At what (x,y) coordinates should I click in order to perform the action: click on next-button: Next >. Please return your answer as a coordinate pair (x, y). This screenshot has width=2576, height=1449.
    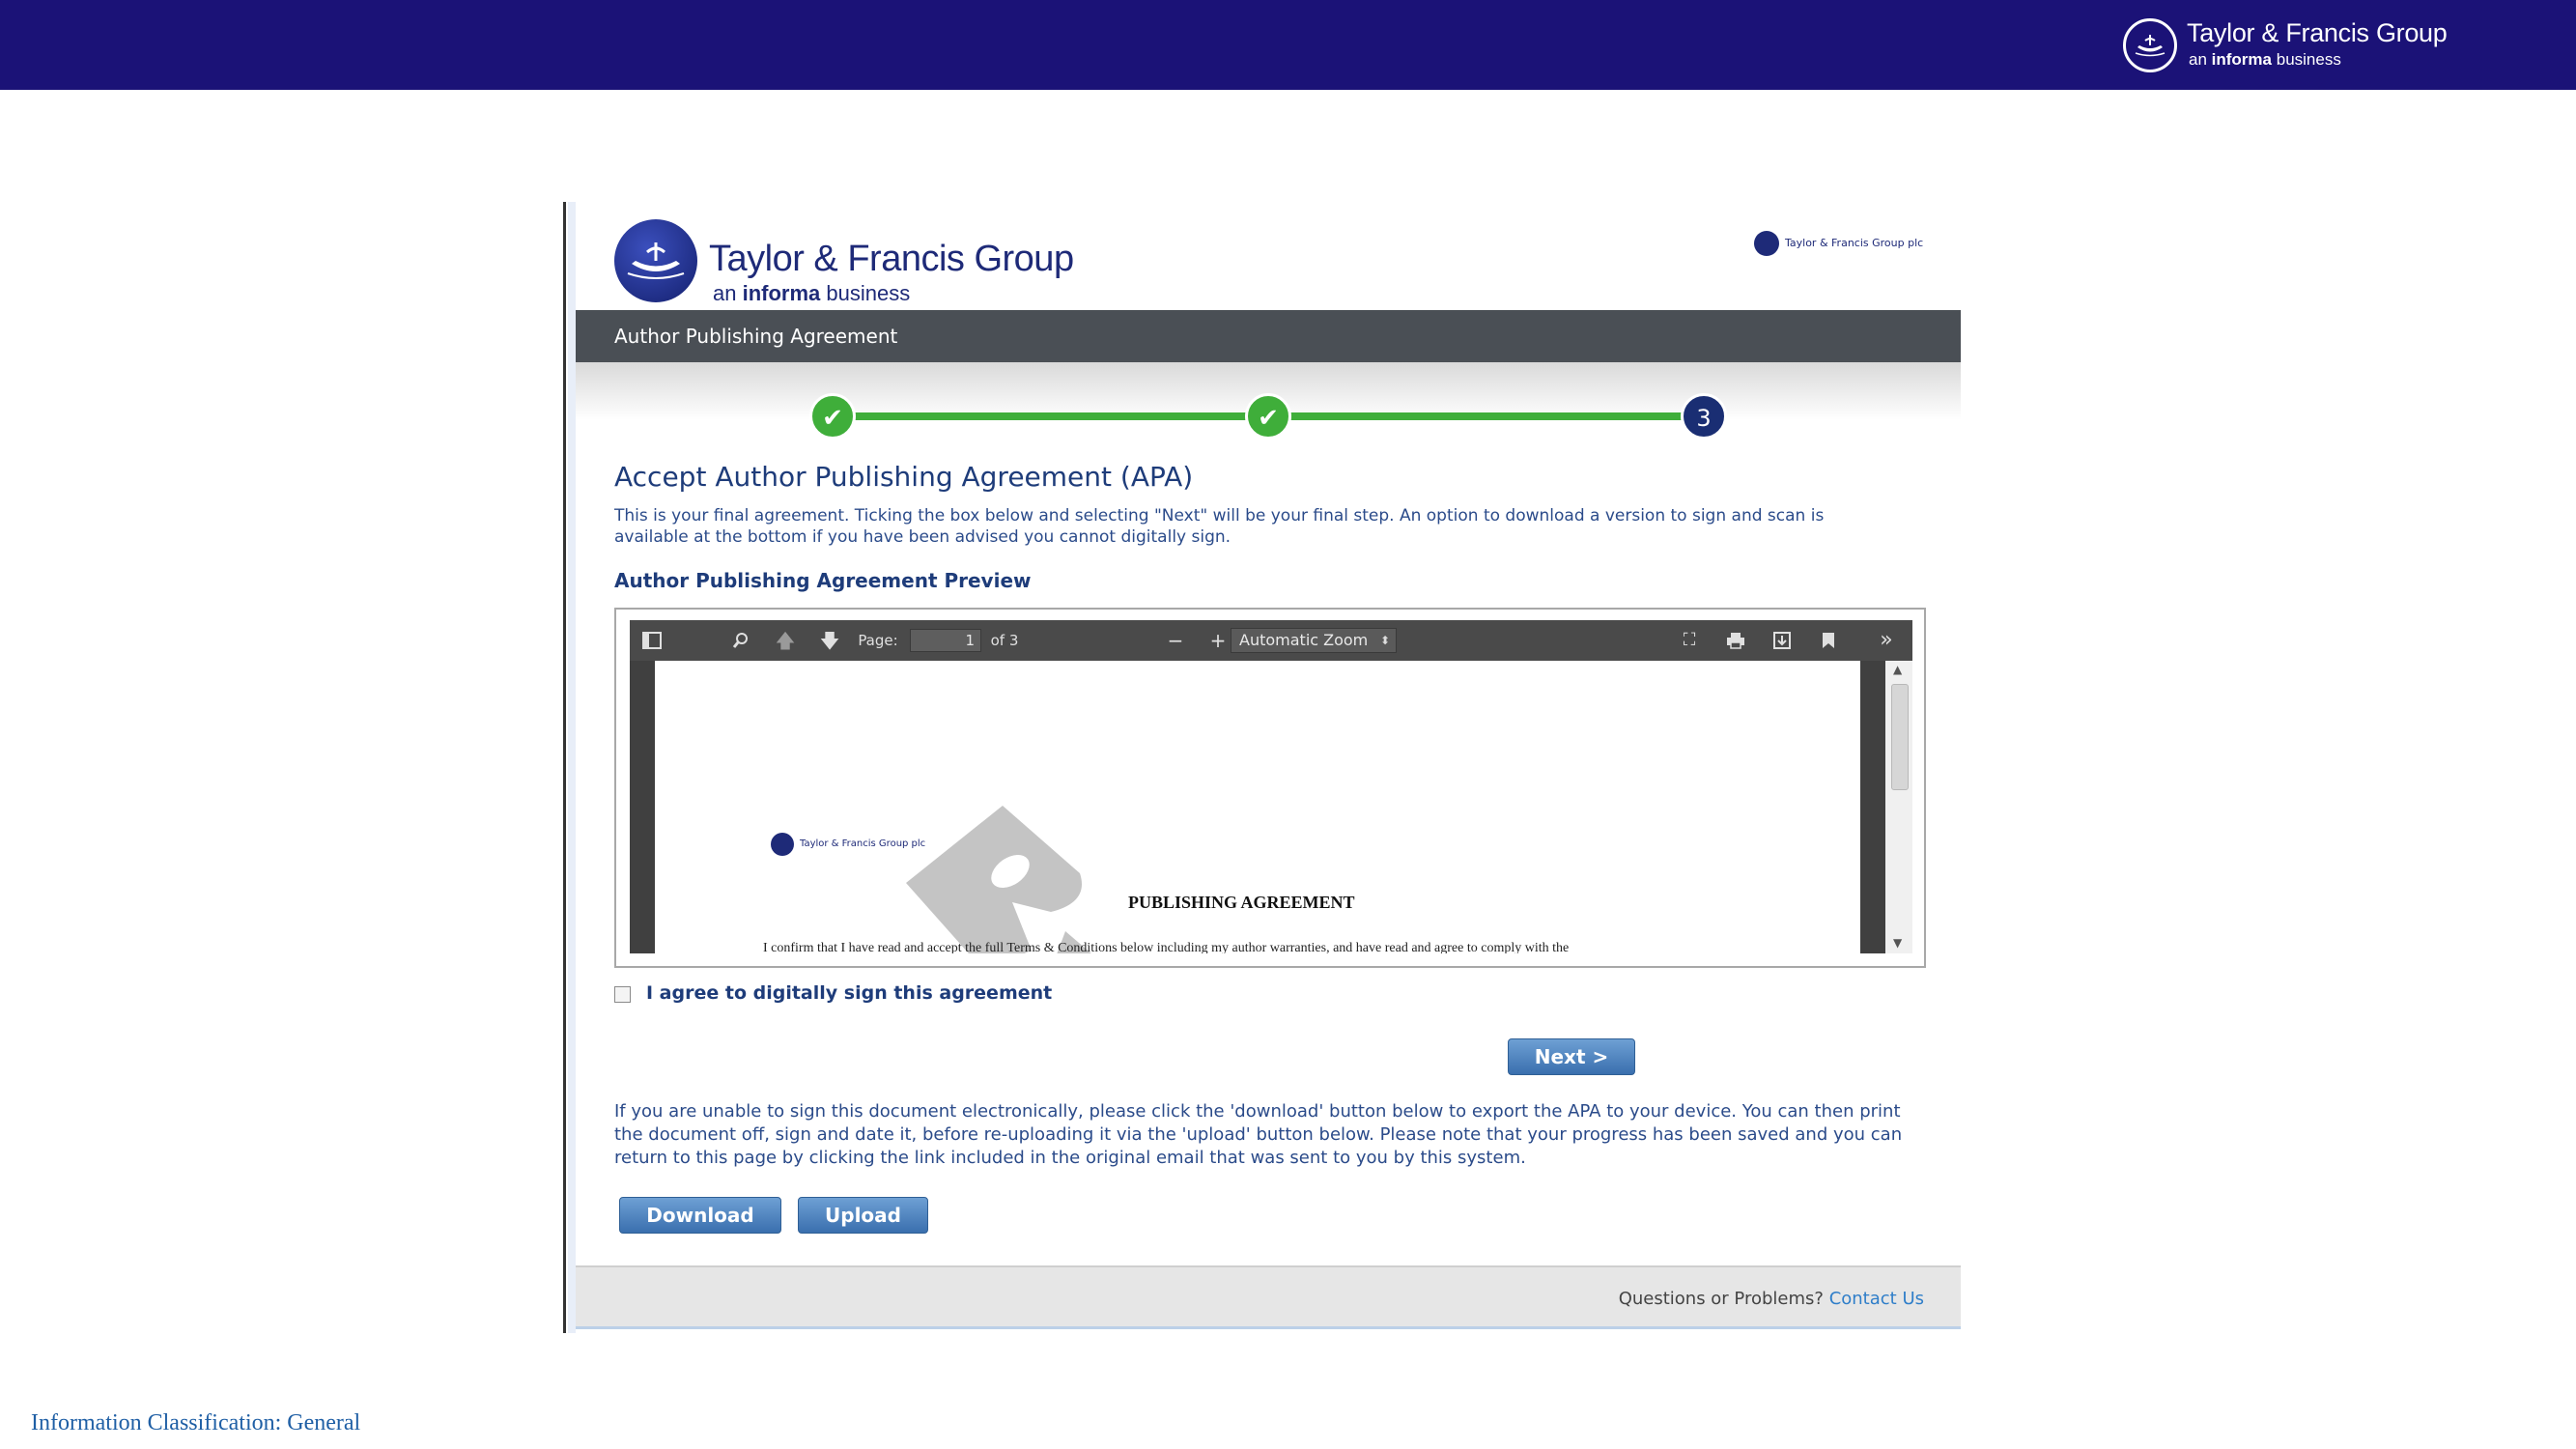
    Looking at the image, I should click on (1571, 1056).